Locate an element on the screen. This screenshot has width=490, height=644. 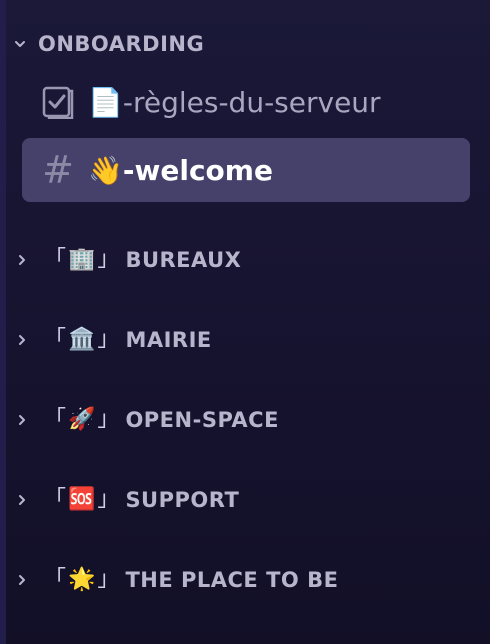
glowing-star-icon: 🌟 is located at coordinates (82, 579).